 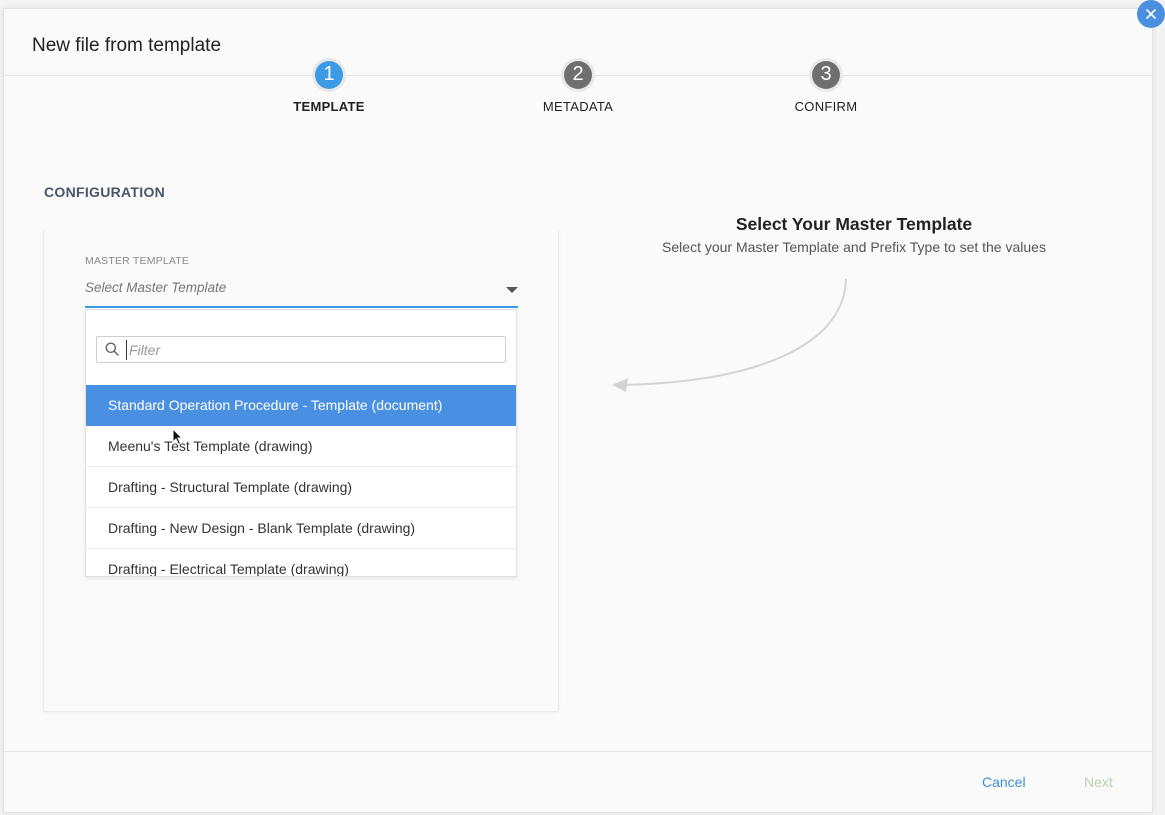 I want to click on step-number: 2, so click(x=578, y=75).